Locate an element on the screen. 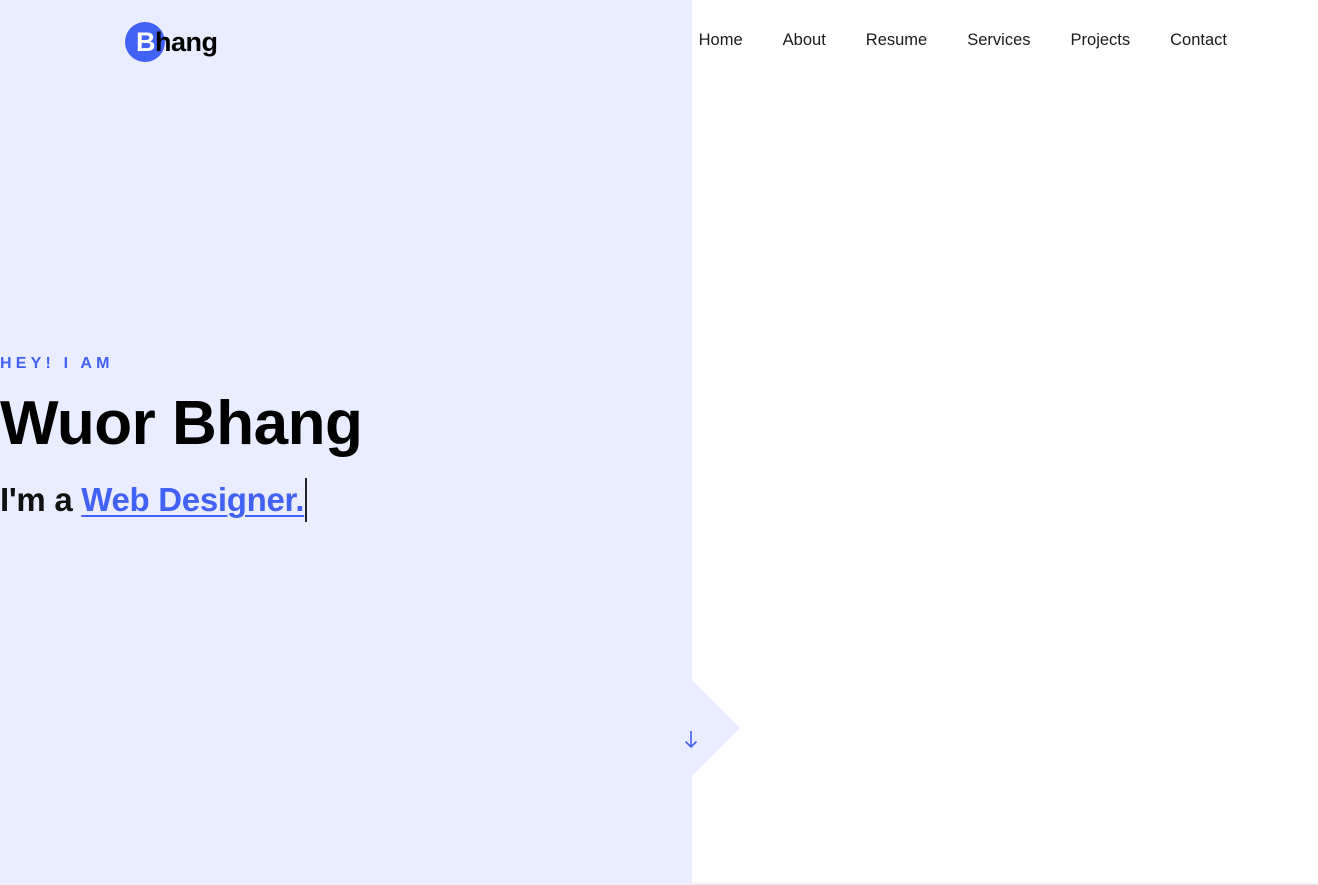 This screenshot has height=885, width=1318. logo-initial: B is located at coordinates (146, 42).